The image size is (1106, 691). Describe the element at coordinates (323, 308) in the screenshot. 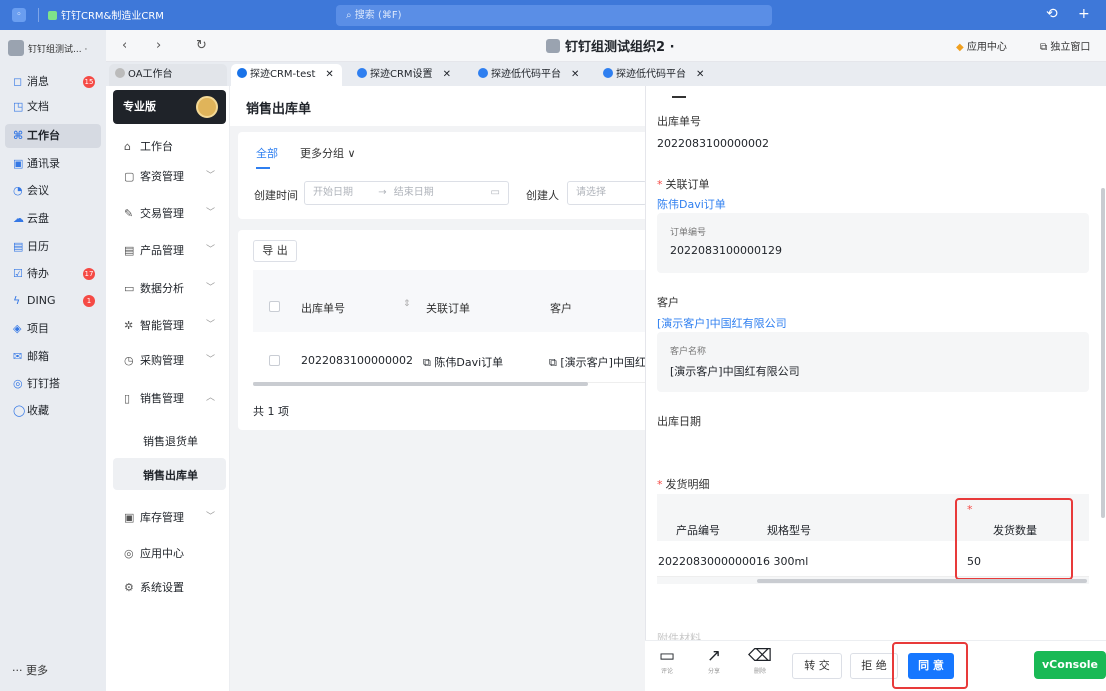

I see `col-outbound-no: 出库单号` at that location.